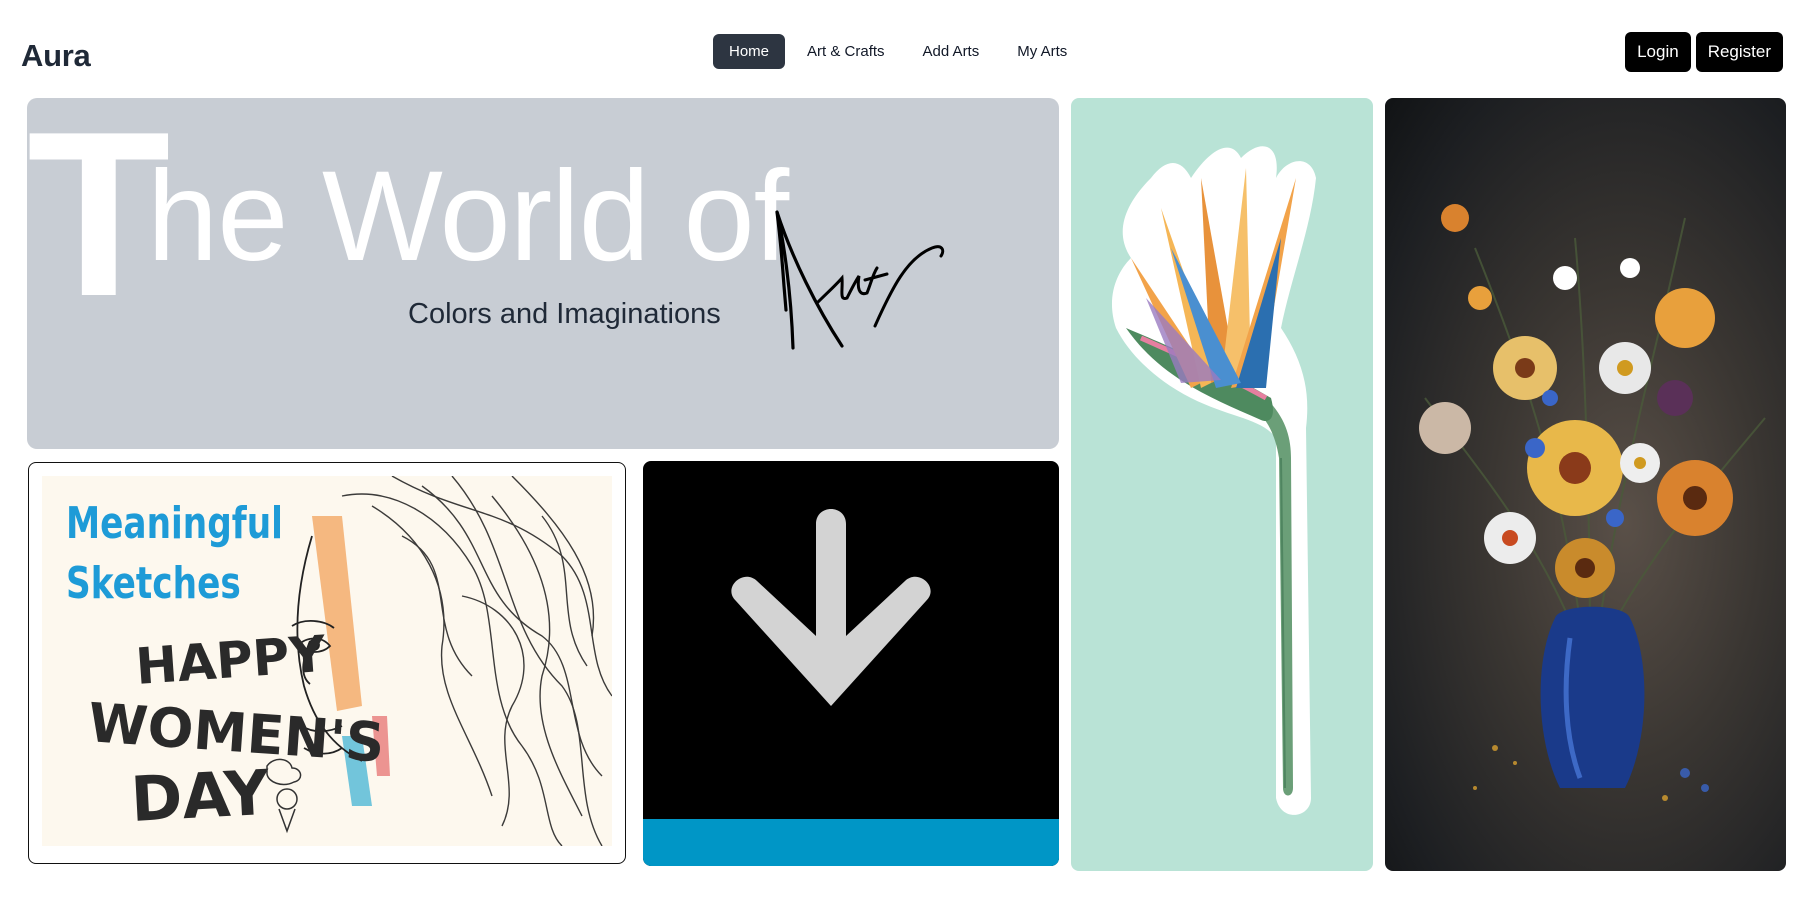 This screenshot has width=1818, height=903. Describe the element at coordinates (349, 661) in the screenshot. I see `sketch-drawing: HAPPY WOMEN'S DAY` at that location.